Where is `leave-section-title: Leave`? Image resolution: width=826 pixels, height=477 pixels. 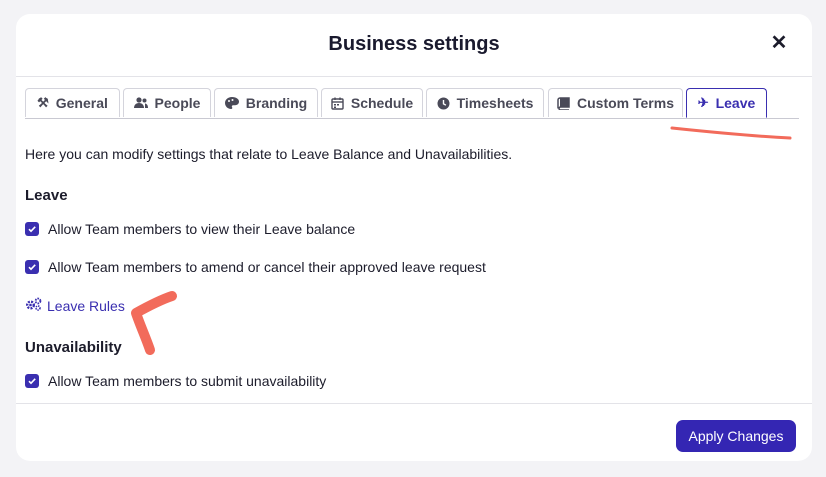
leave-section-title: Leave is located at coordinates (46, 195).